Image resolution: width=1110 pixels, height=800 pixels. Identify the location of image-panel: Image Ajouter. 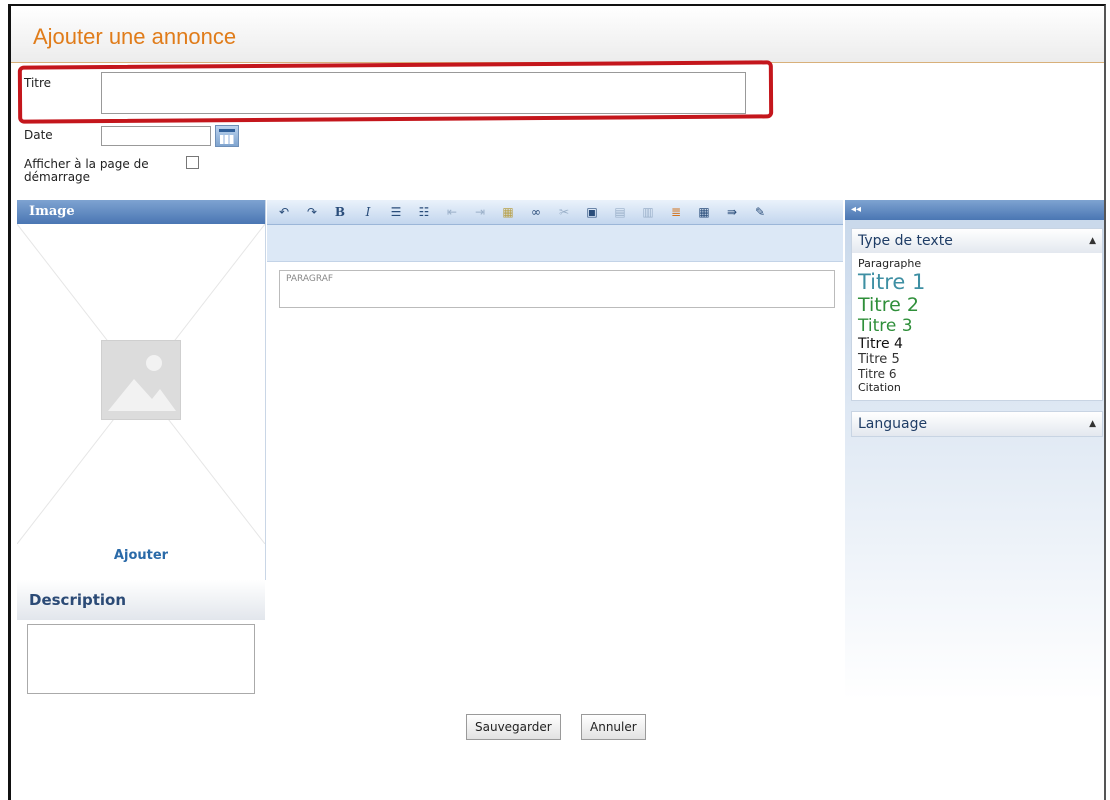
(141, 390).